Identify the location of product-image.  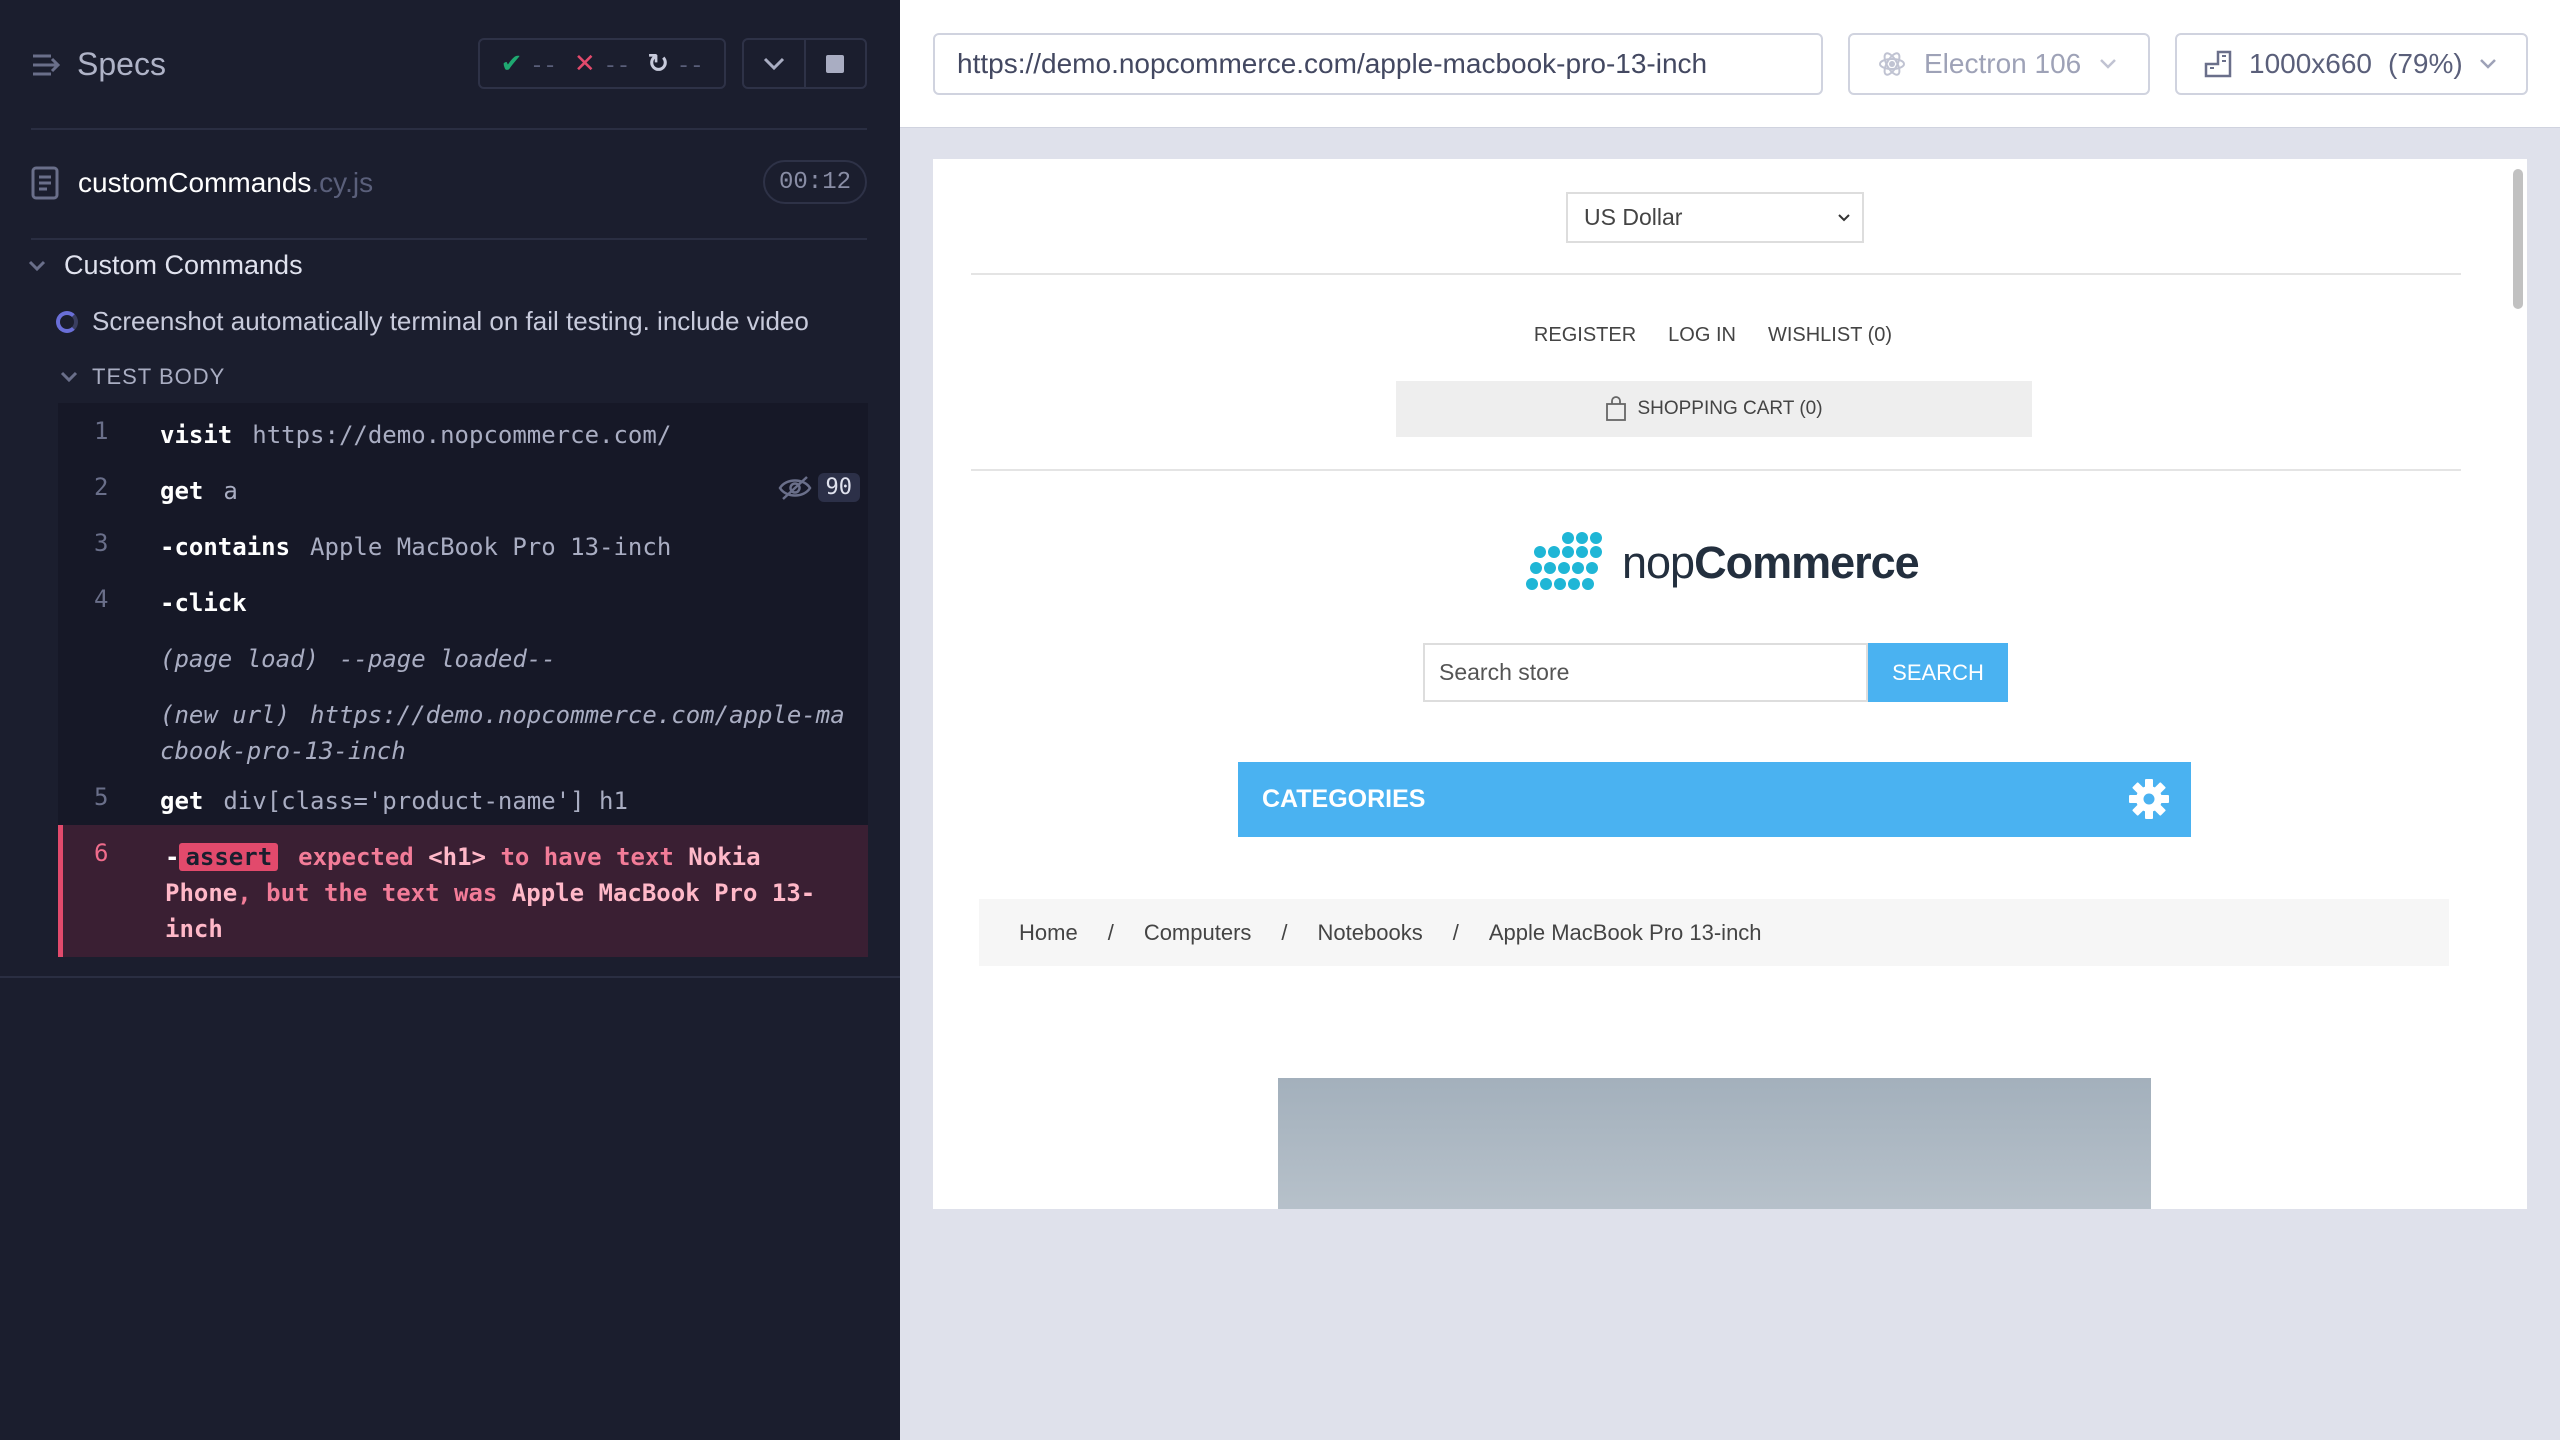
(1714, 1143).